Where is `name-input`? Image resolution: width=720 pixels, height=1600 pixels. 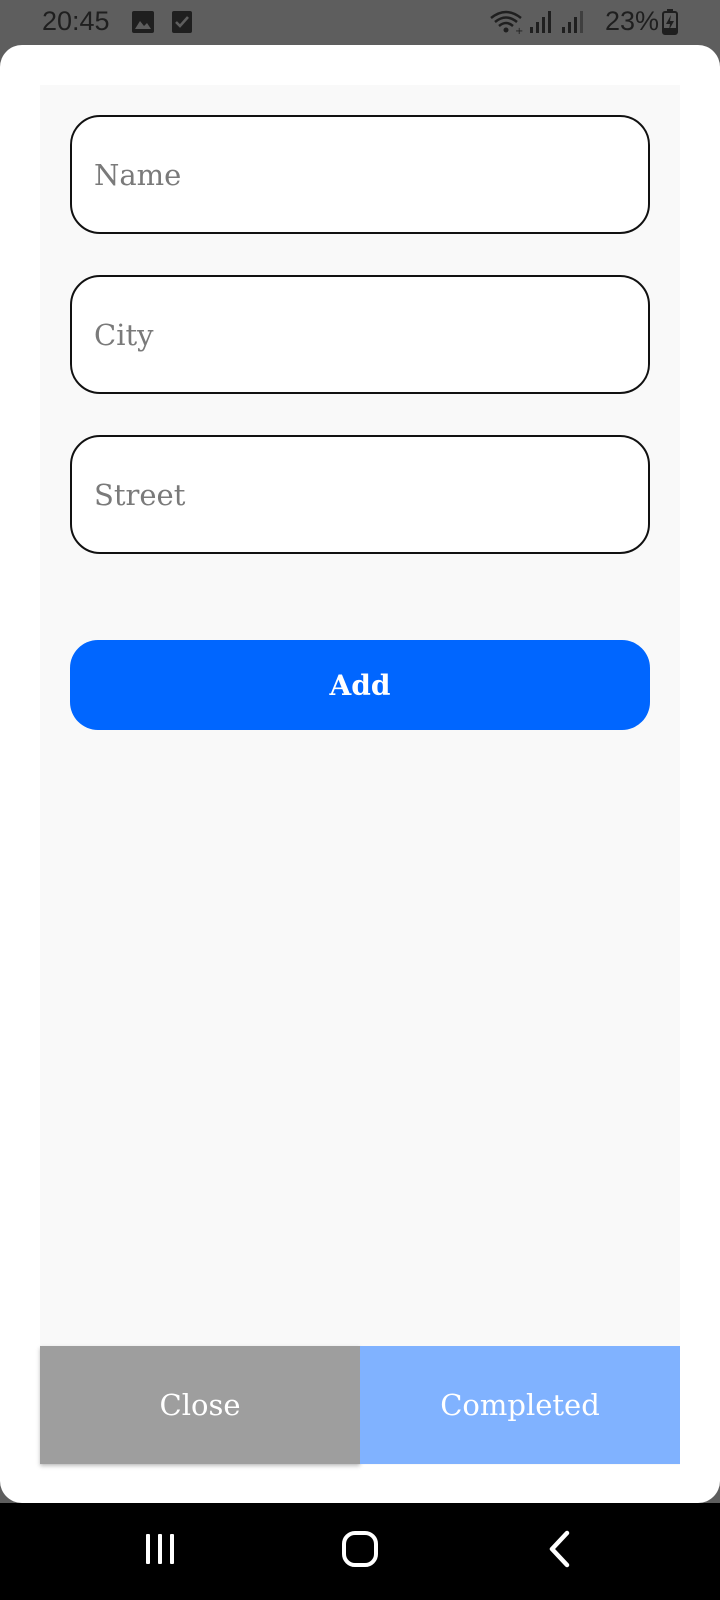 name-input is located at coordinates (371, 174).